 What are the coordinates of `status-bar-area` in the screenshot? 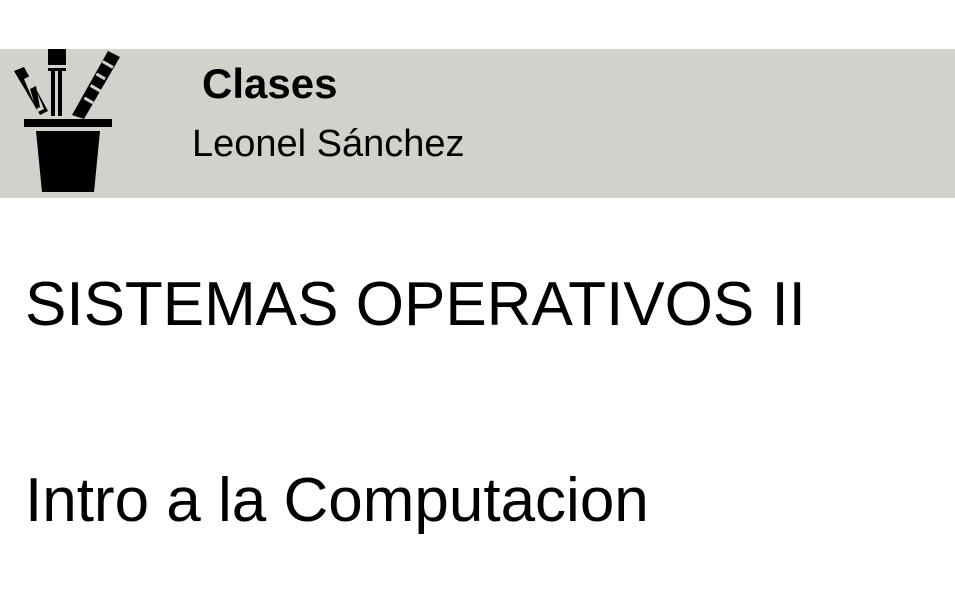 It's located at (477, 24).